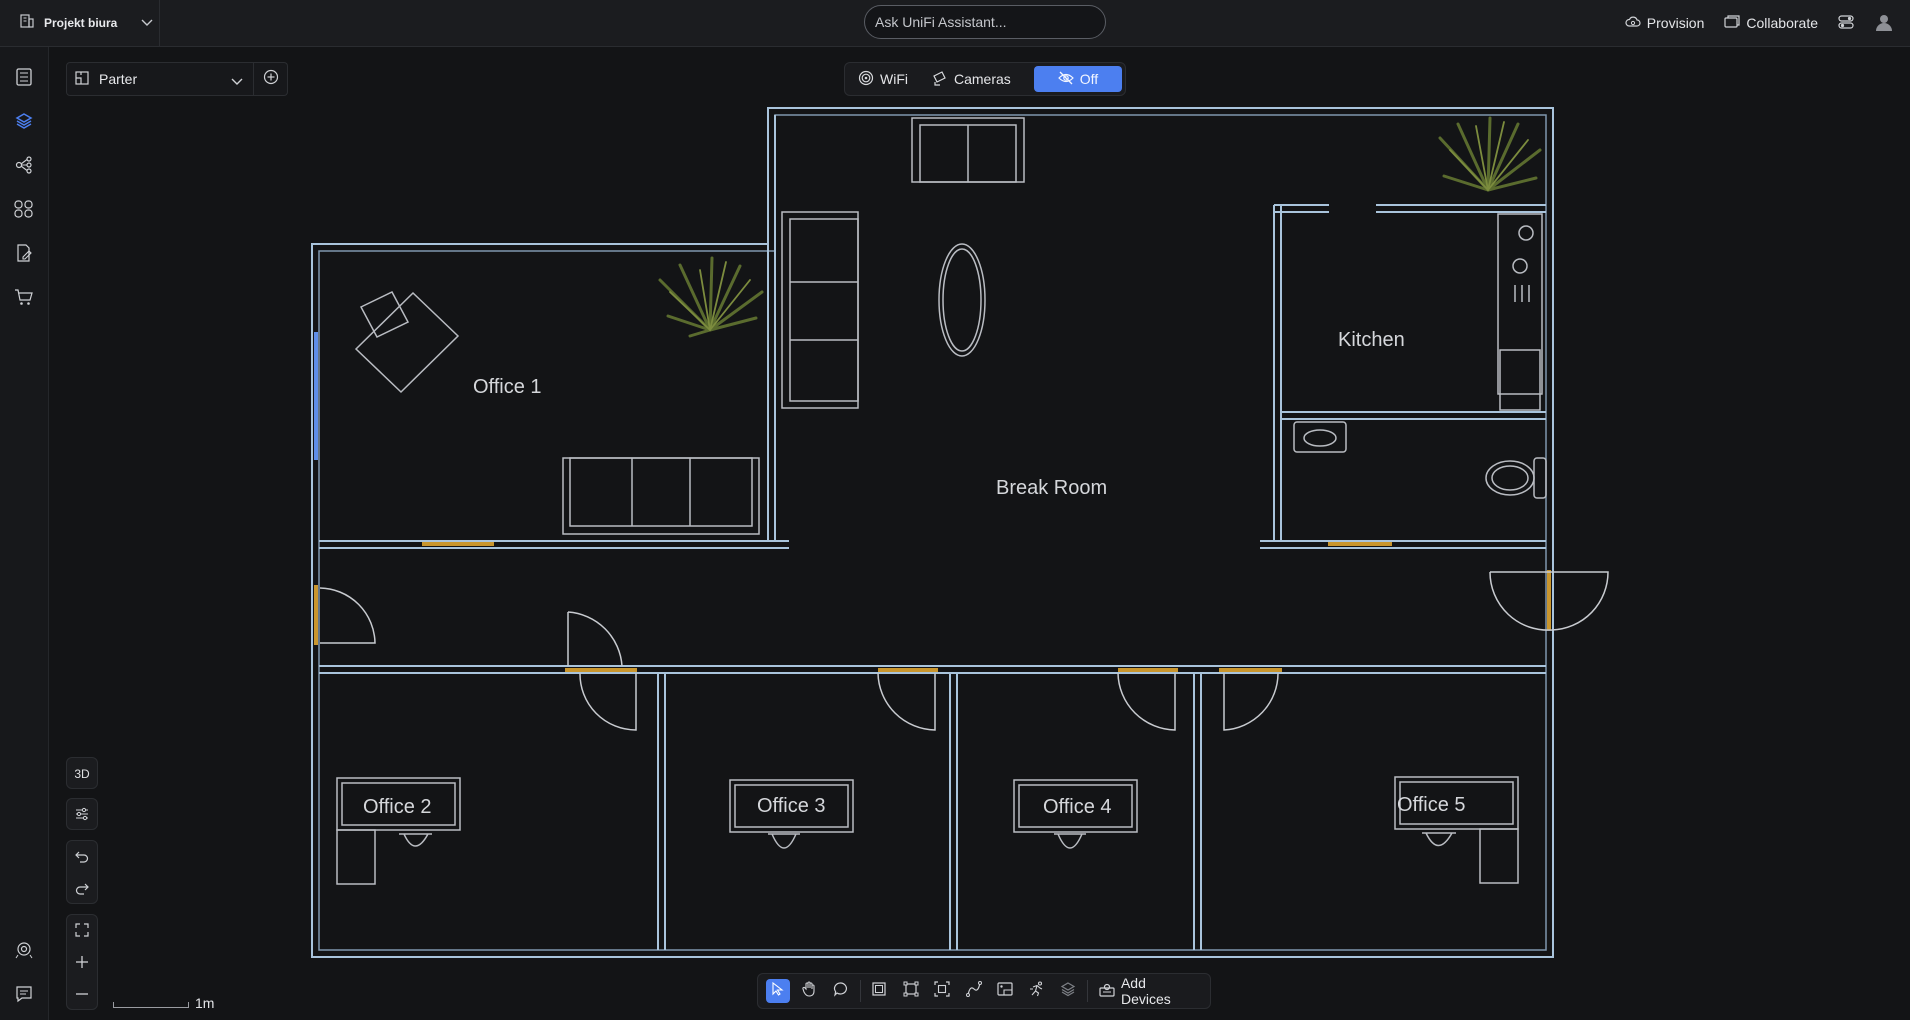 This screenshot has width=1910, height=1020. I want to click on cart-icon, so click(24, 299).